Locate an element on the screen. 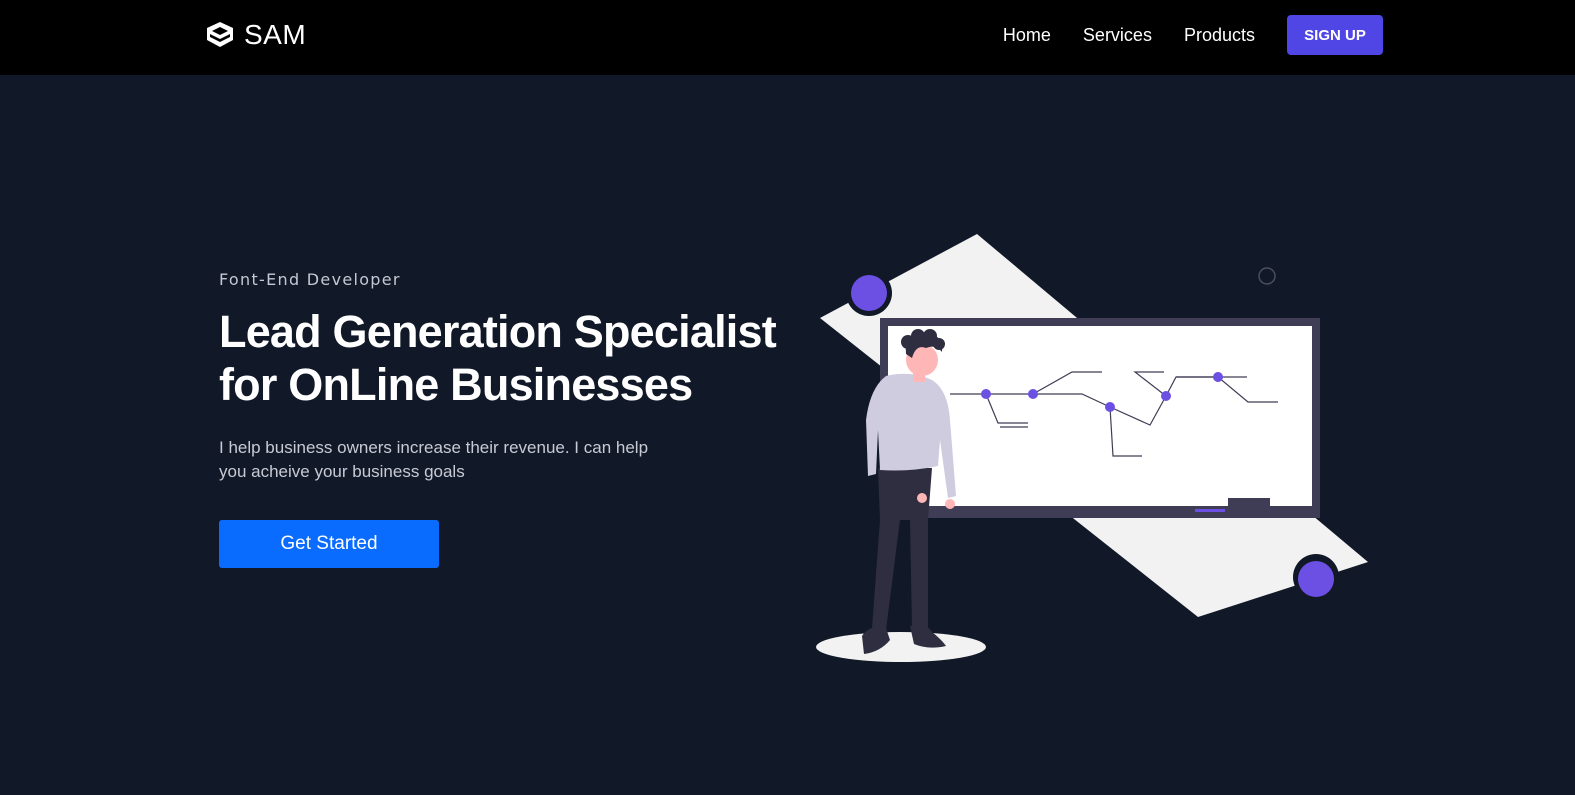 This screenshot has width=1575, height=795. outline-circle is located at coordinates (1267, 276).